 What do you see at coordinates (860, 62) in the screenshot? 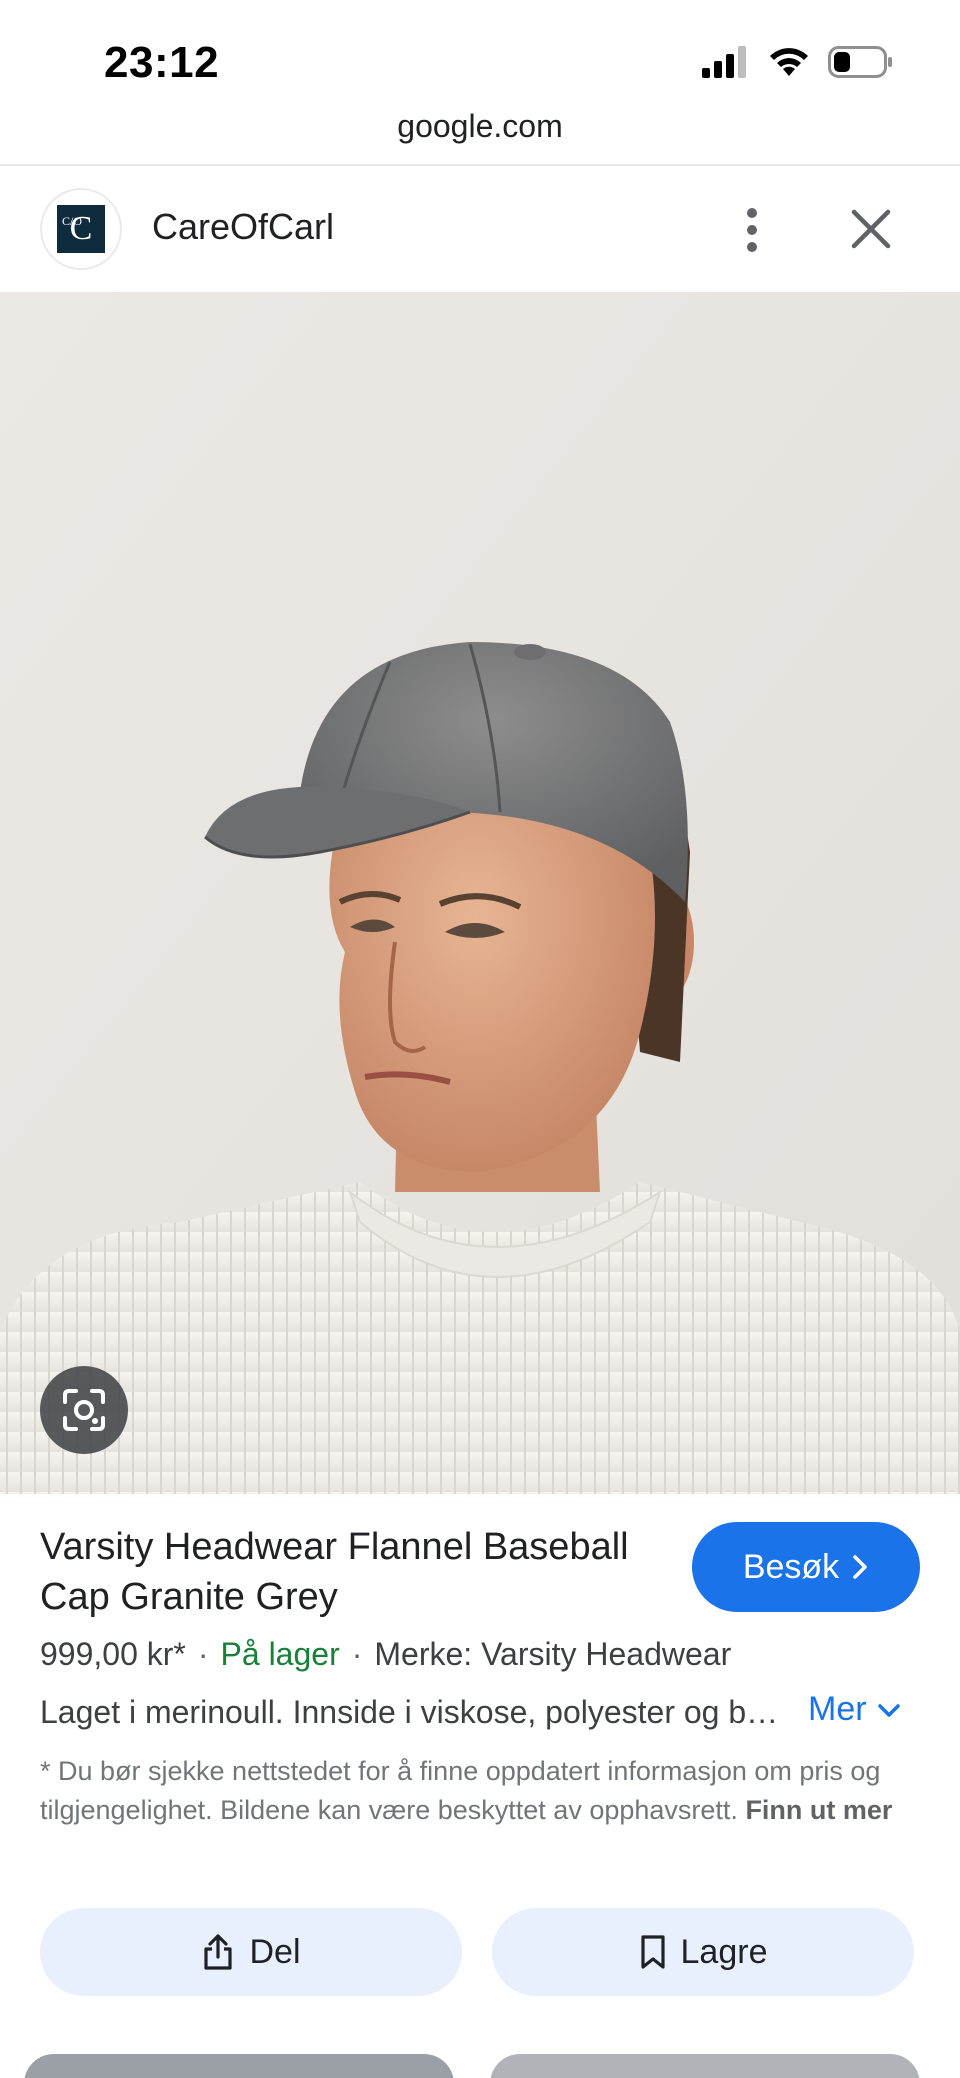
I see `battery-icon` at bounding box center [860, 62].